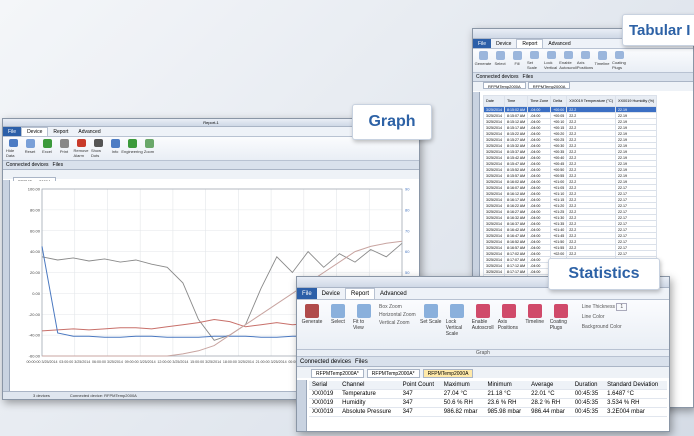 The image size is (694, 436). What do you see at coordinates (483, 362) in the screenshot?
I see `subtabs: Connected devices Files` at bounding box center [483, 362].